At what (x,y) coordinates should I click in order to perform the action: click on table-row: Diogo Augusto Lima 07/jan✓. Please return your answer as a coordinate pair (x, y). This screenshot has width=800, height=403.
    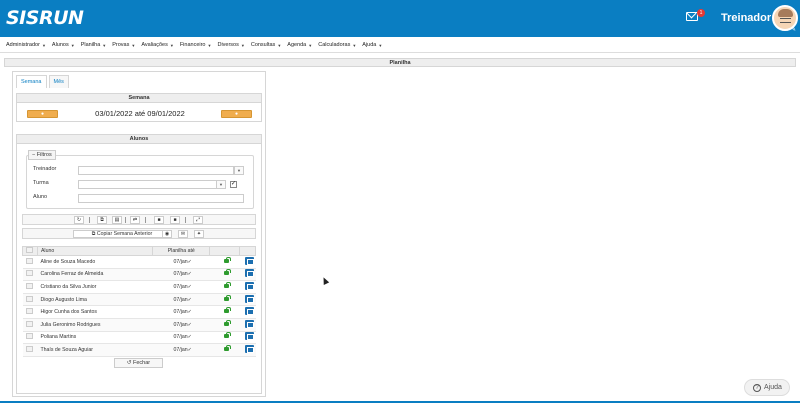
    Looking at the image, I should click on (139, 300).